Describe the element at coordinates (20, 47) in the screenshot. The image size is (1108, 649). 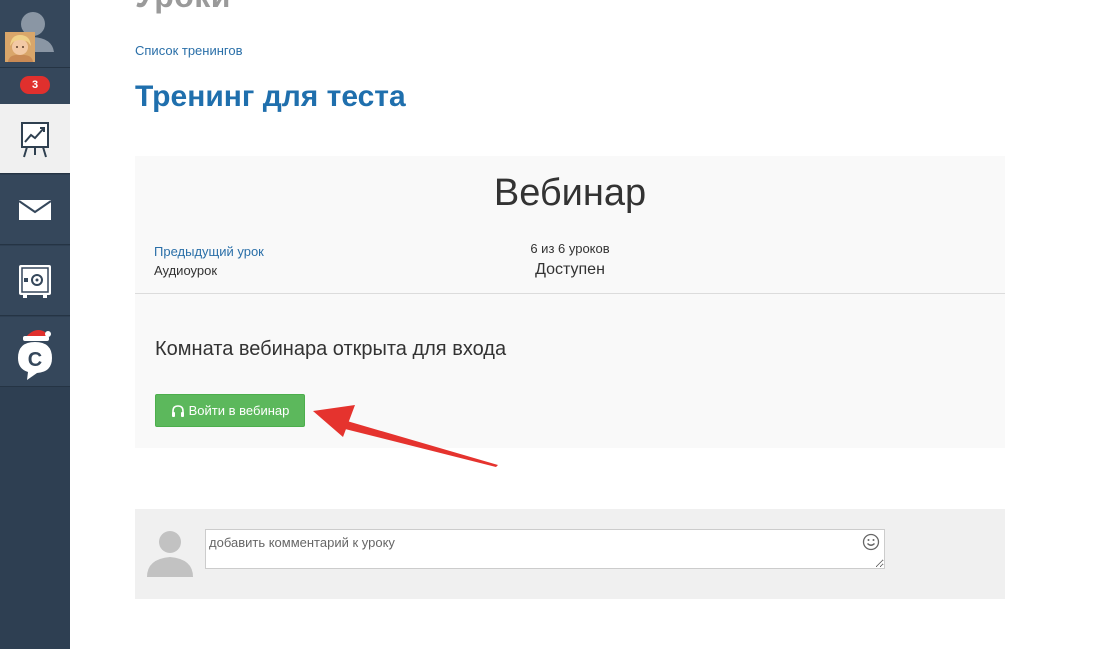
I see `avatar` at that location.